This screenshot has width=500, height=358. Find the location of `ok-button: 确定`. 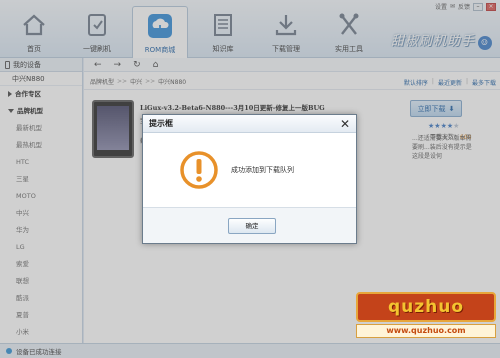

ok-button: 确定 is located at coordinates (252, 226).